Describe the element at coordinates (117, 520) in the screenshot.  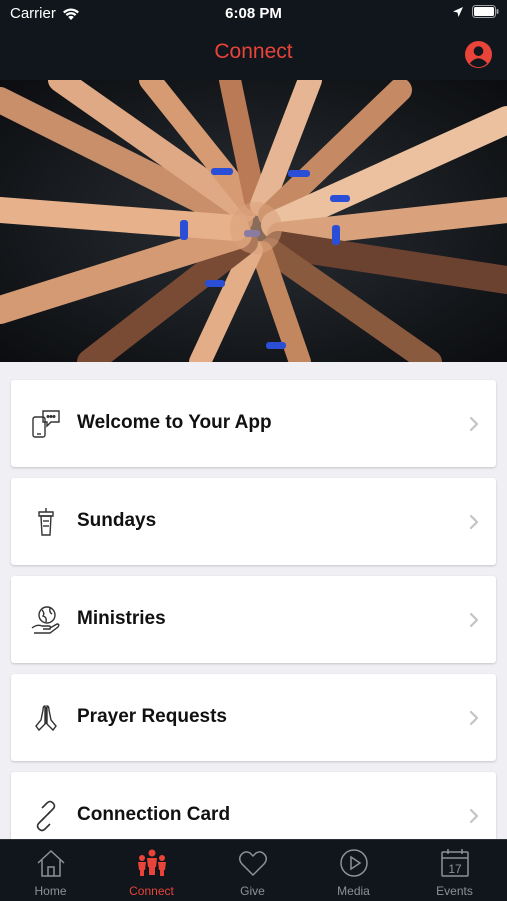
I see `list-item-label: Sundays` at that location.